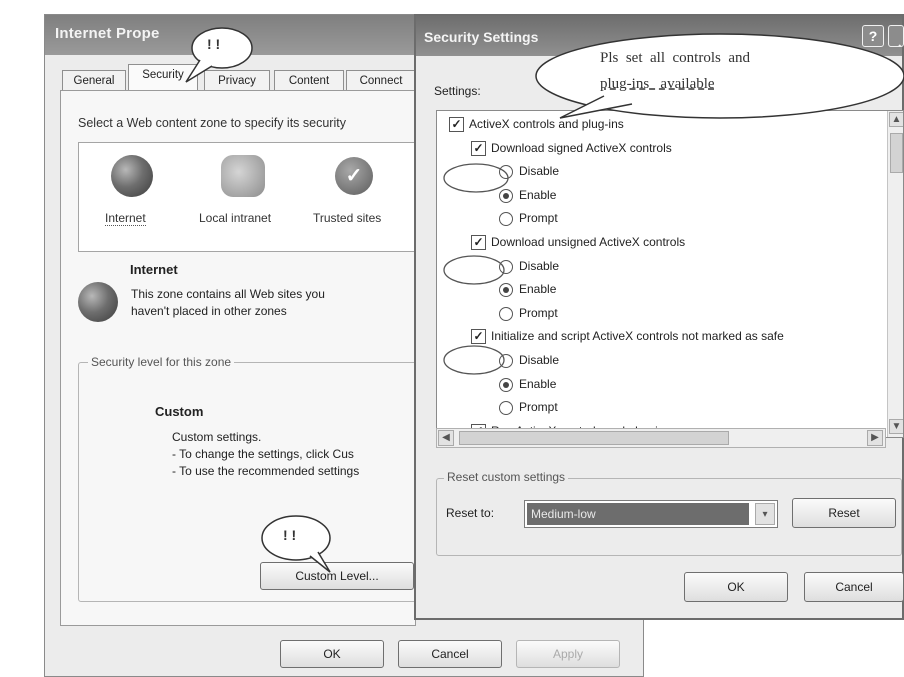 This screenshot has height=677, width=904. Describe the element at coordinates (657, 84) in the screenshot. I see `callout-message-line: plug-ins available` at that location.